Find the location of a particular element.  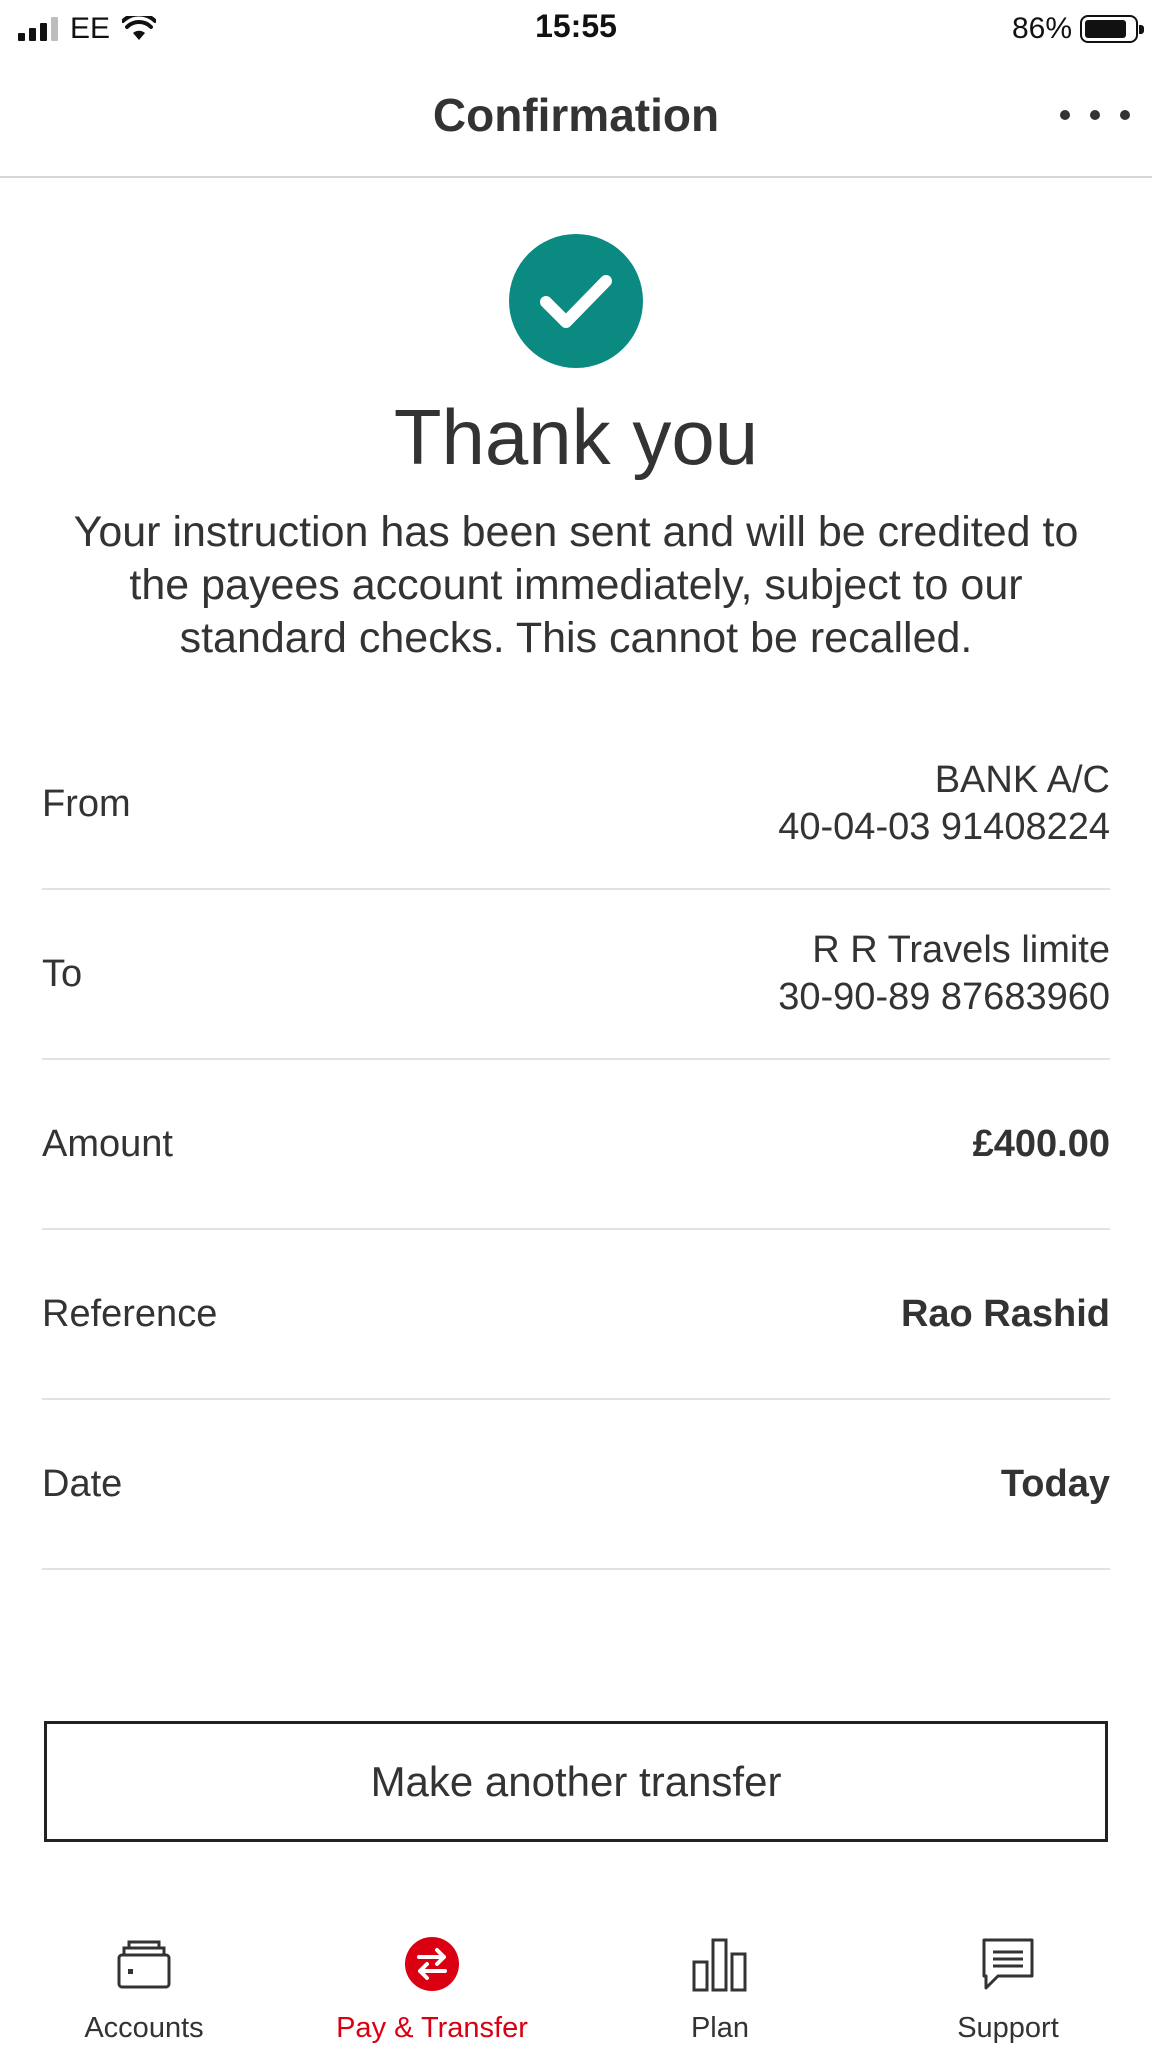

tab-support: Support is located at coordinates (1008, 1984).